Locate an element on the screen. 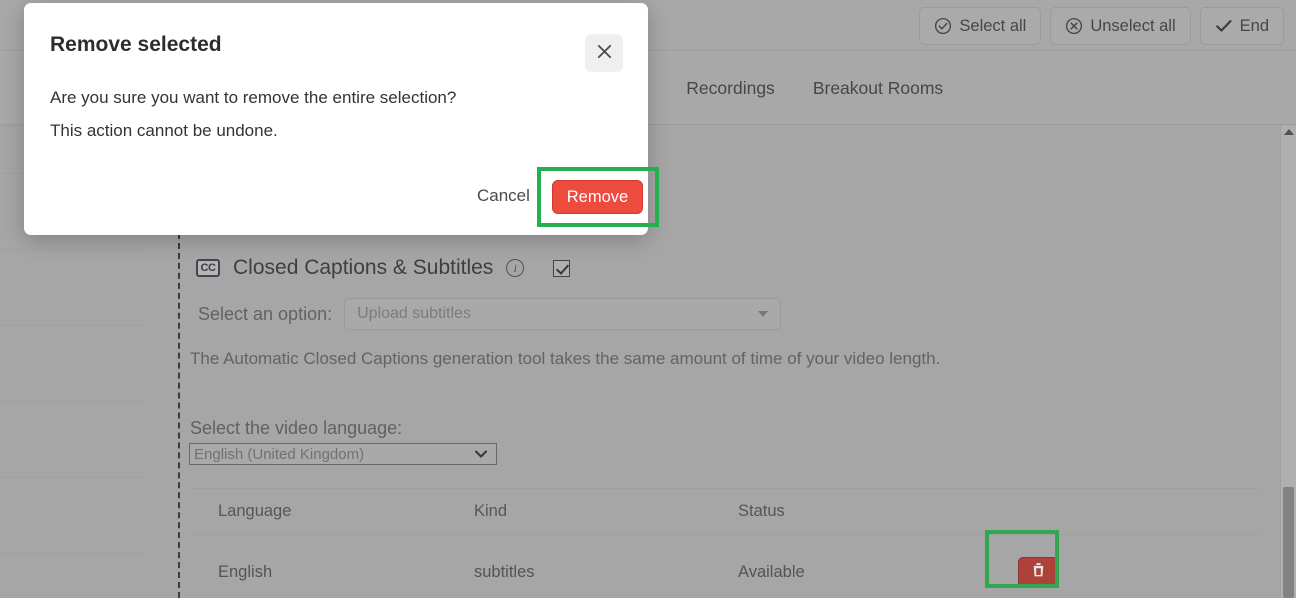 This screenshot has width=1296, height=598. dialog-message-line-2: This action cannot be undone. is located at coordinates (164, 130).